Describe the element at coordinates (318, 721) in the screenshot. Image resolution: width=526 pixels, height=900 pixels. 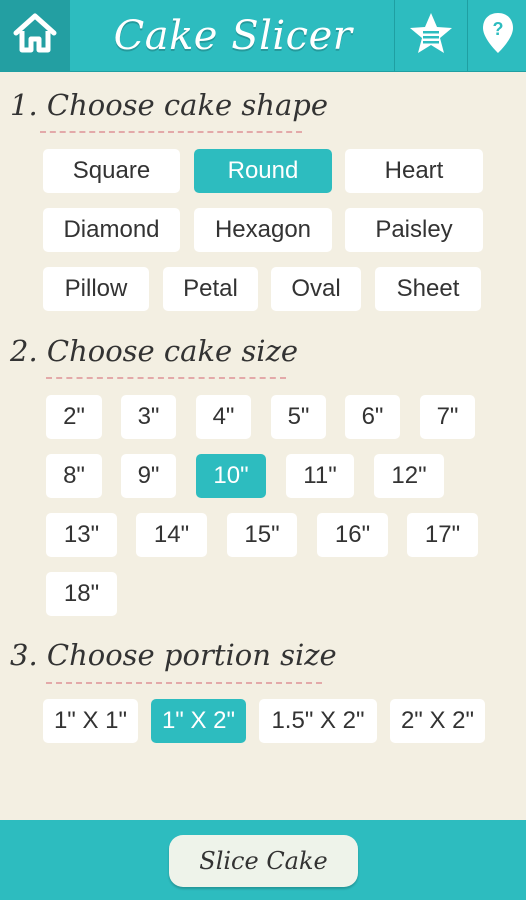
I see `portion-1.5x2-button: 1.5" X 2"` at that location.